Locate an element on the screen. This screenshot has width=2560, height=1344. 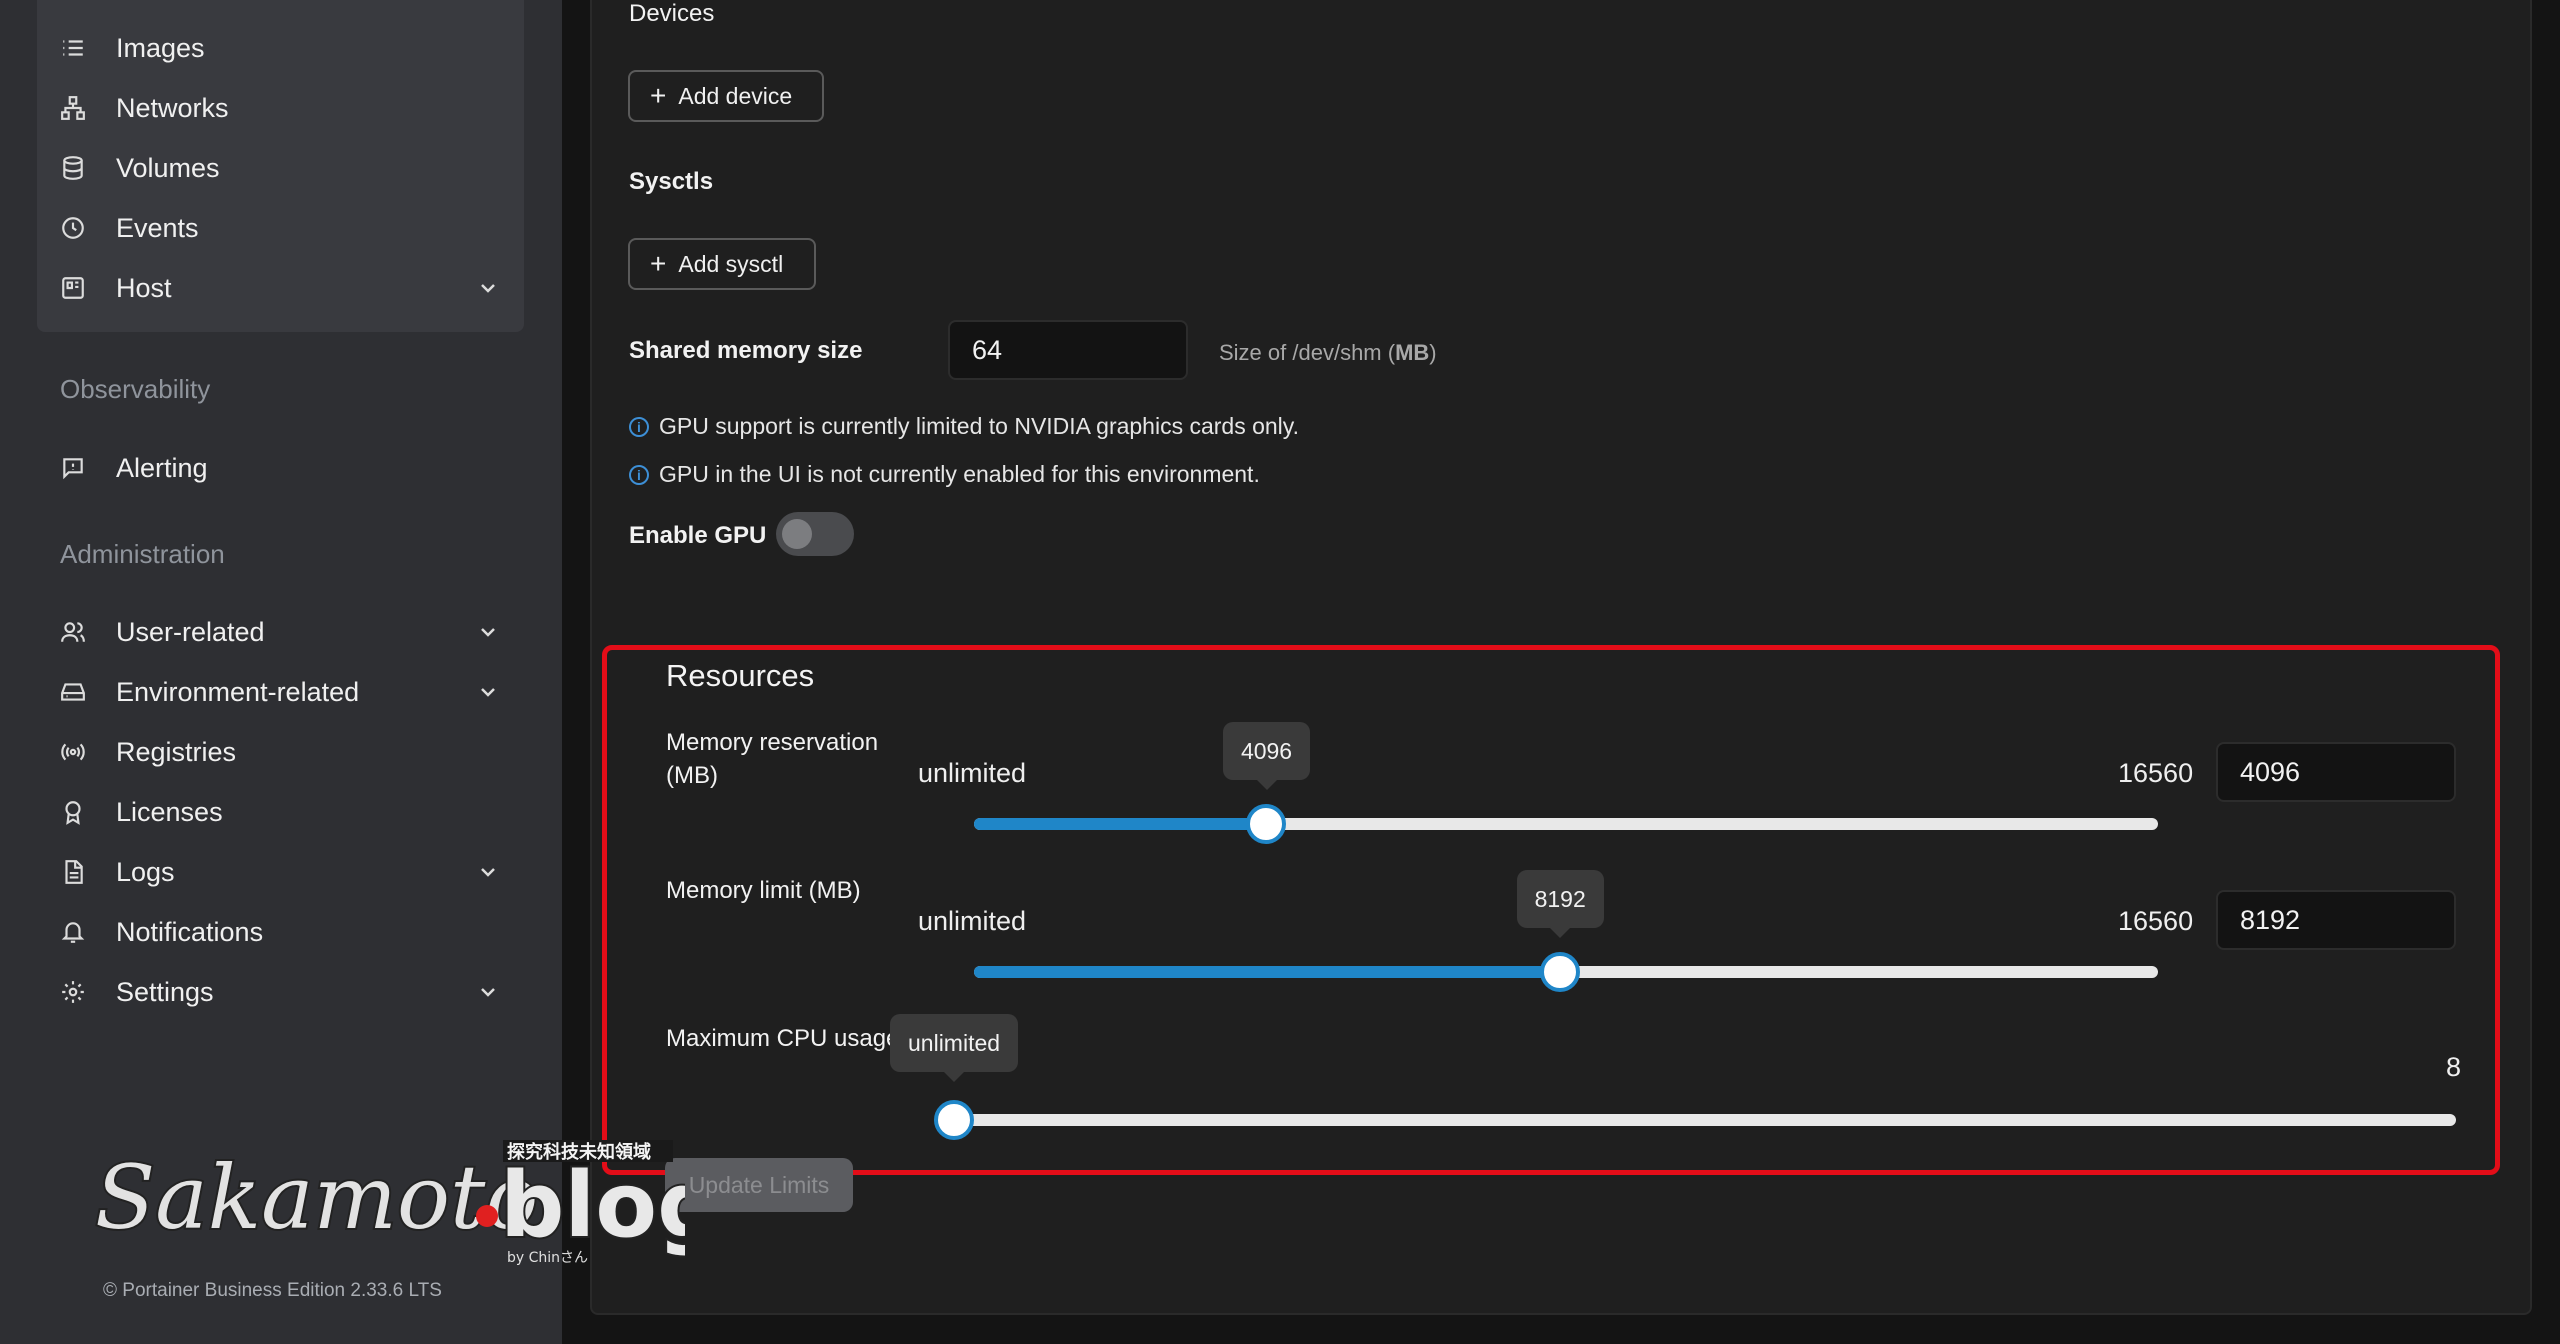
memory-limit-tooltip: 8192 is located at coordinates (1560, 904).